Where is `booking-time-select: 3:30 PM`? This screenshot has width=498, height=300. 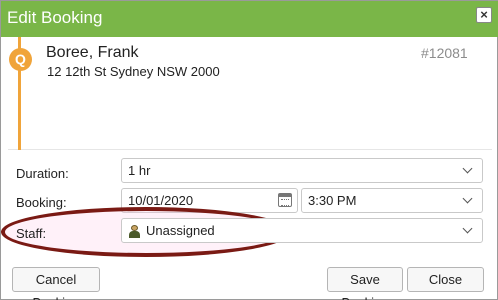 booking-time-select: 3:30 PM is located at coordinates (392, 200).